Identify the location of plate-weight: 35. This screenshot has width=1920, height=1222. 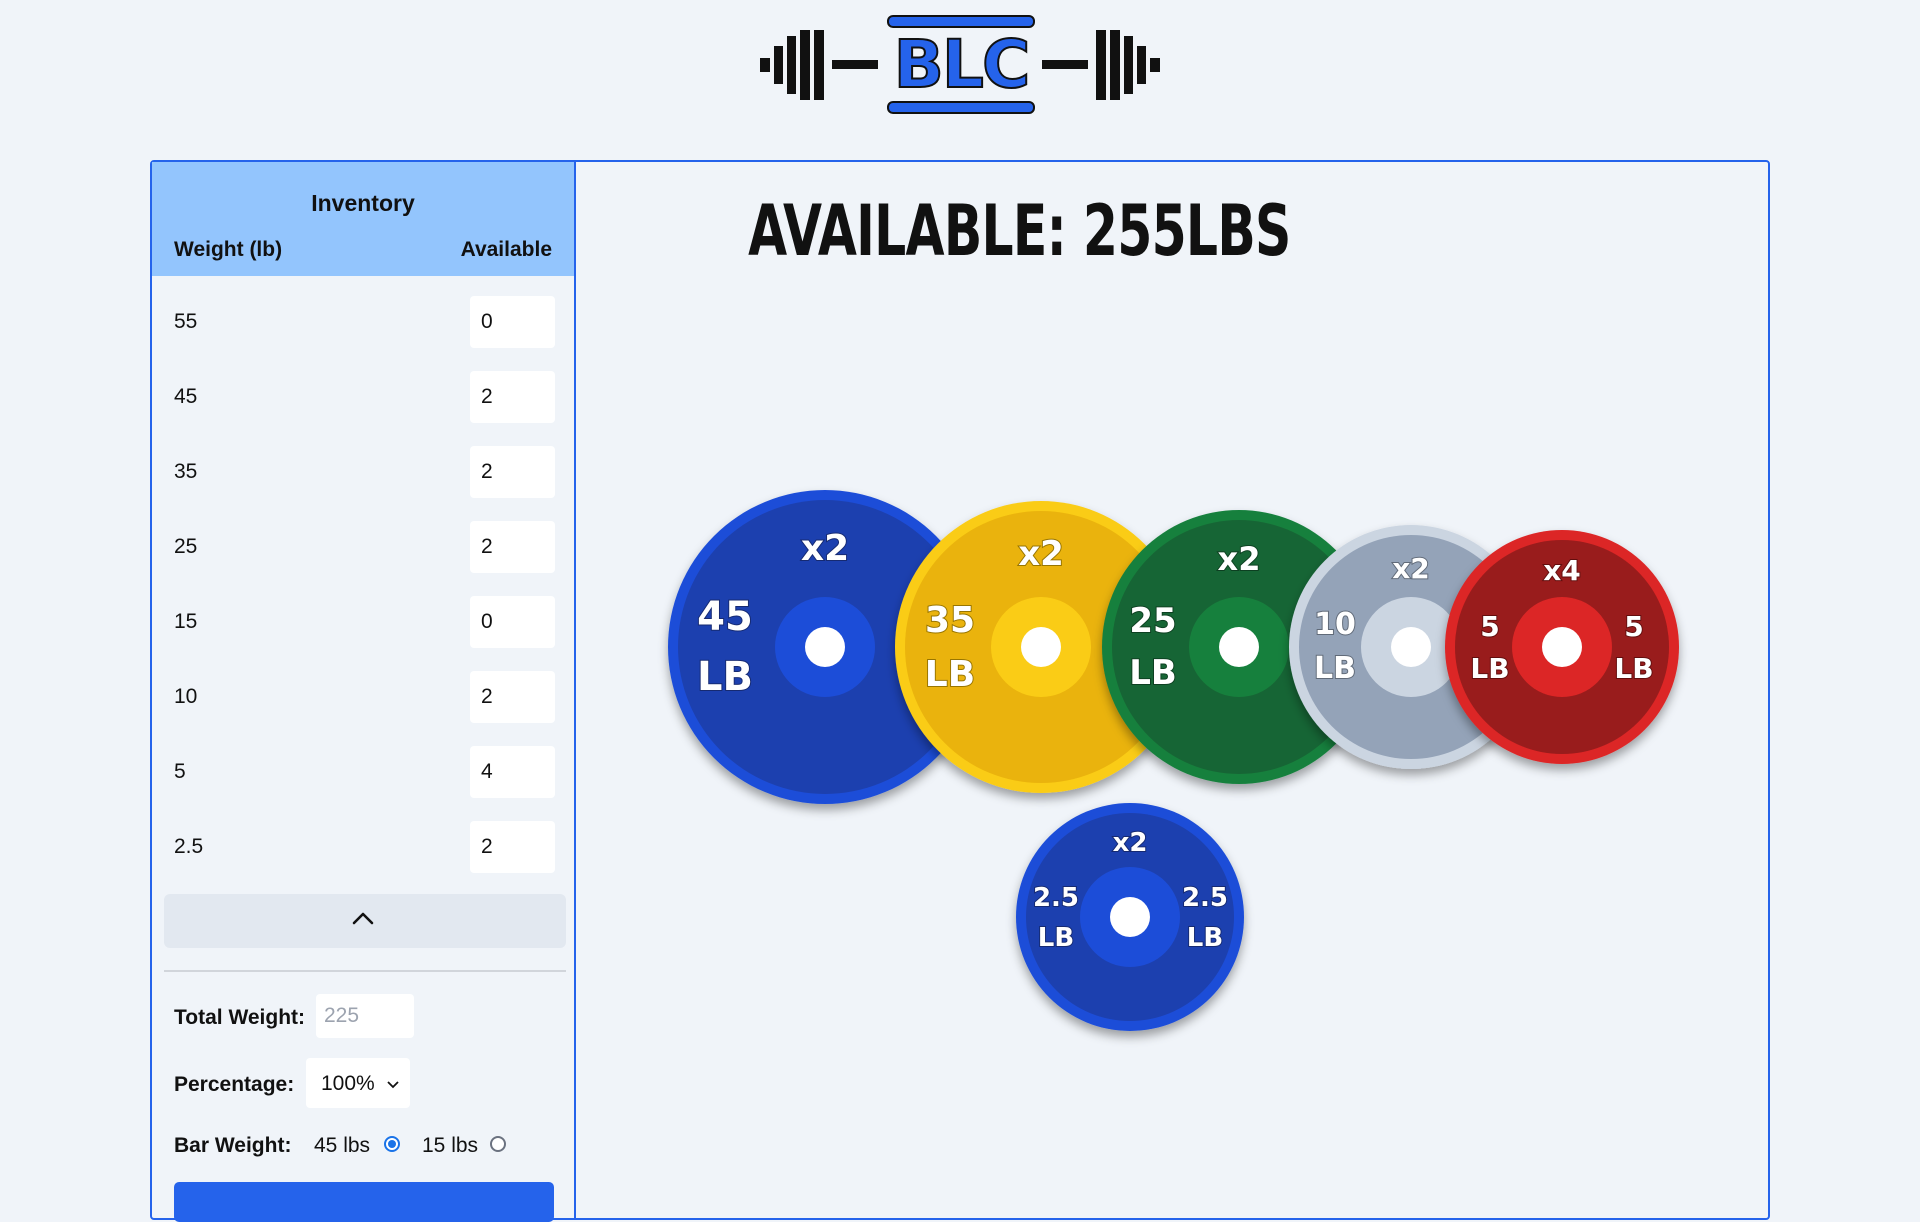
(950, 620).